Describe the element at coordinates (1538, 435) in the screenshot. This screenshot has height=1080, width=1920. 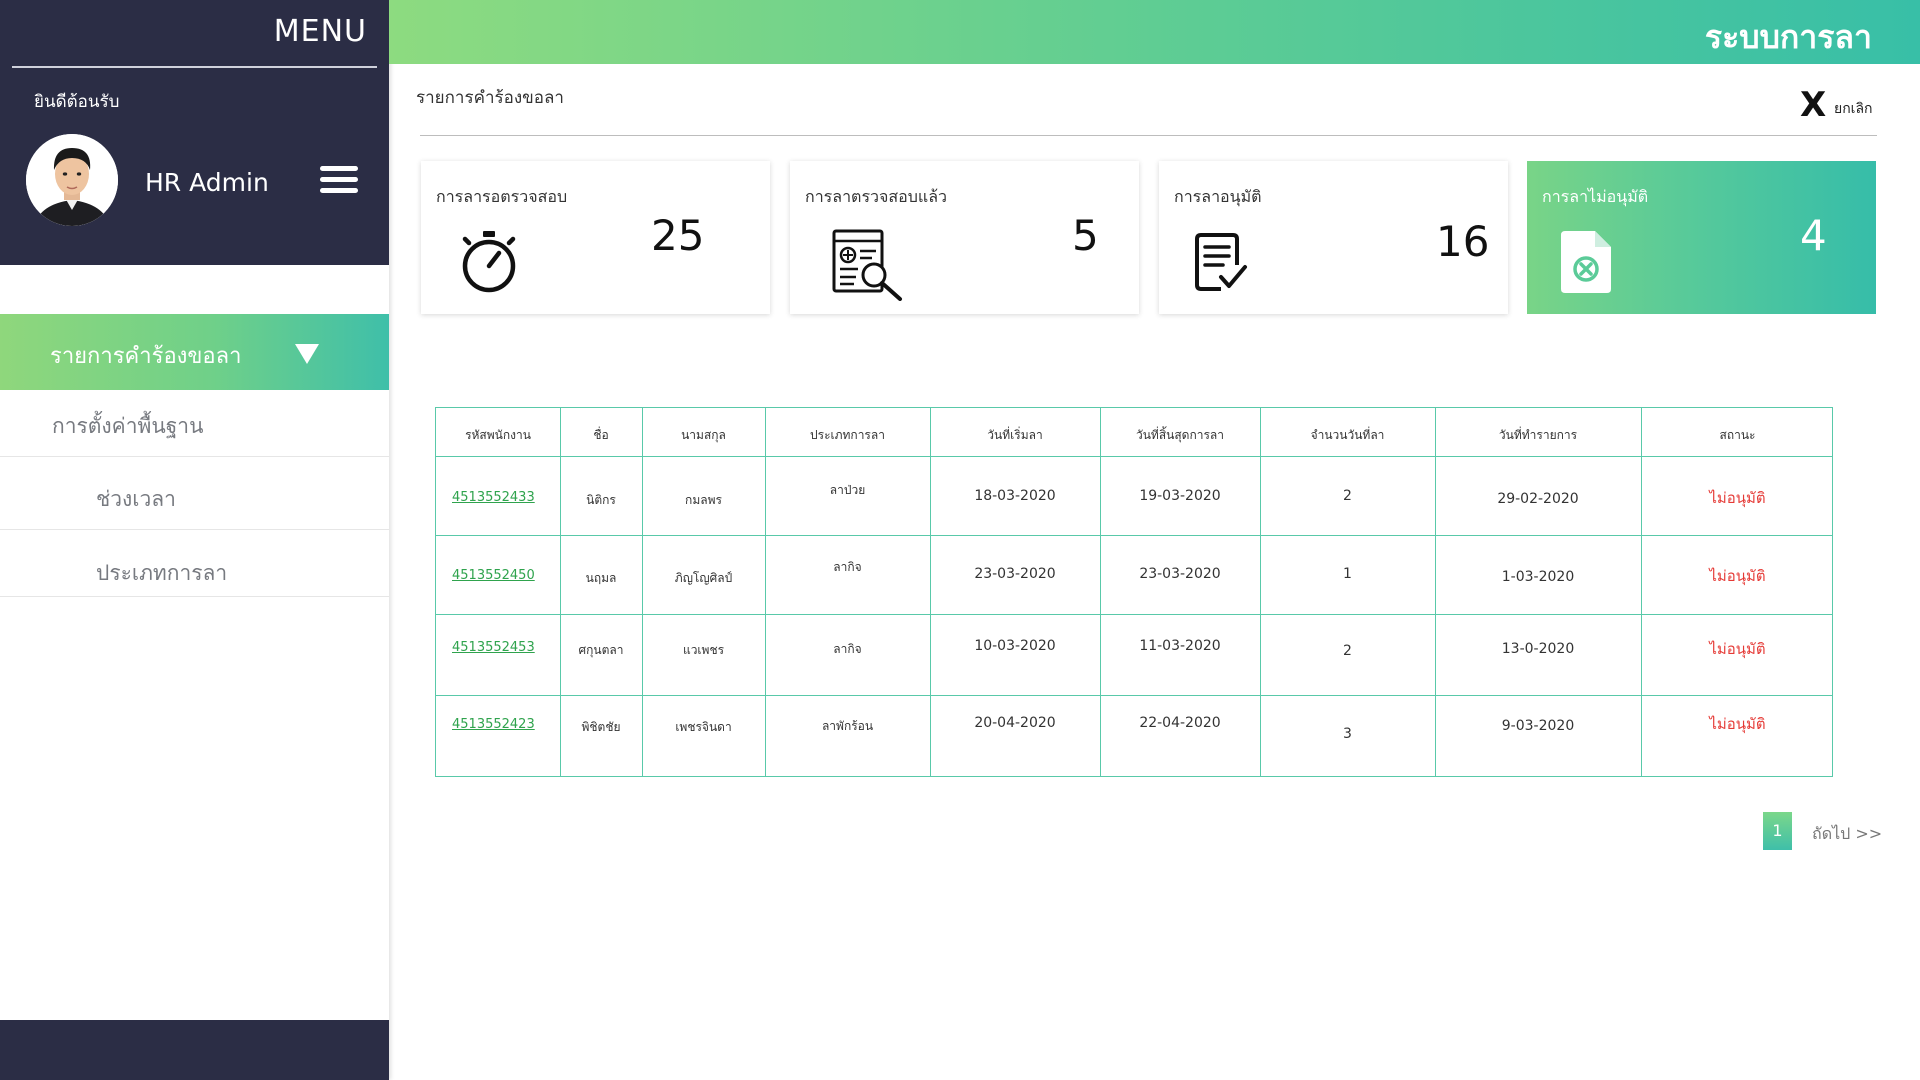
I see `column-header: วันที่ทำรายการ` at that location.